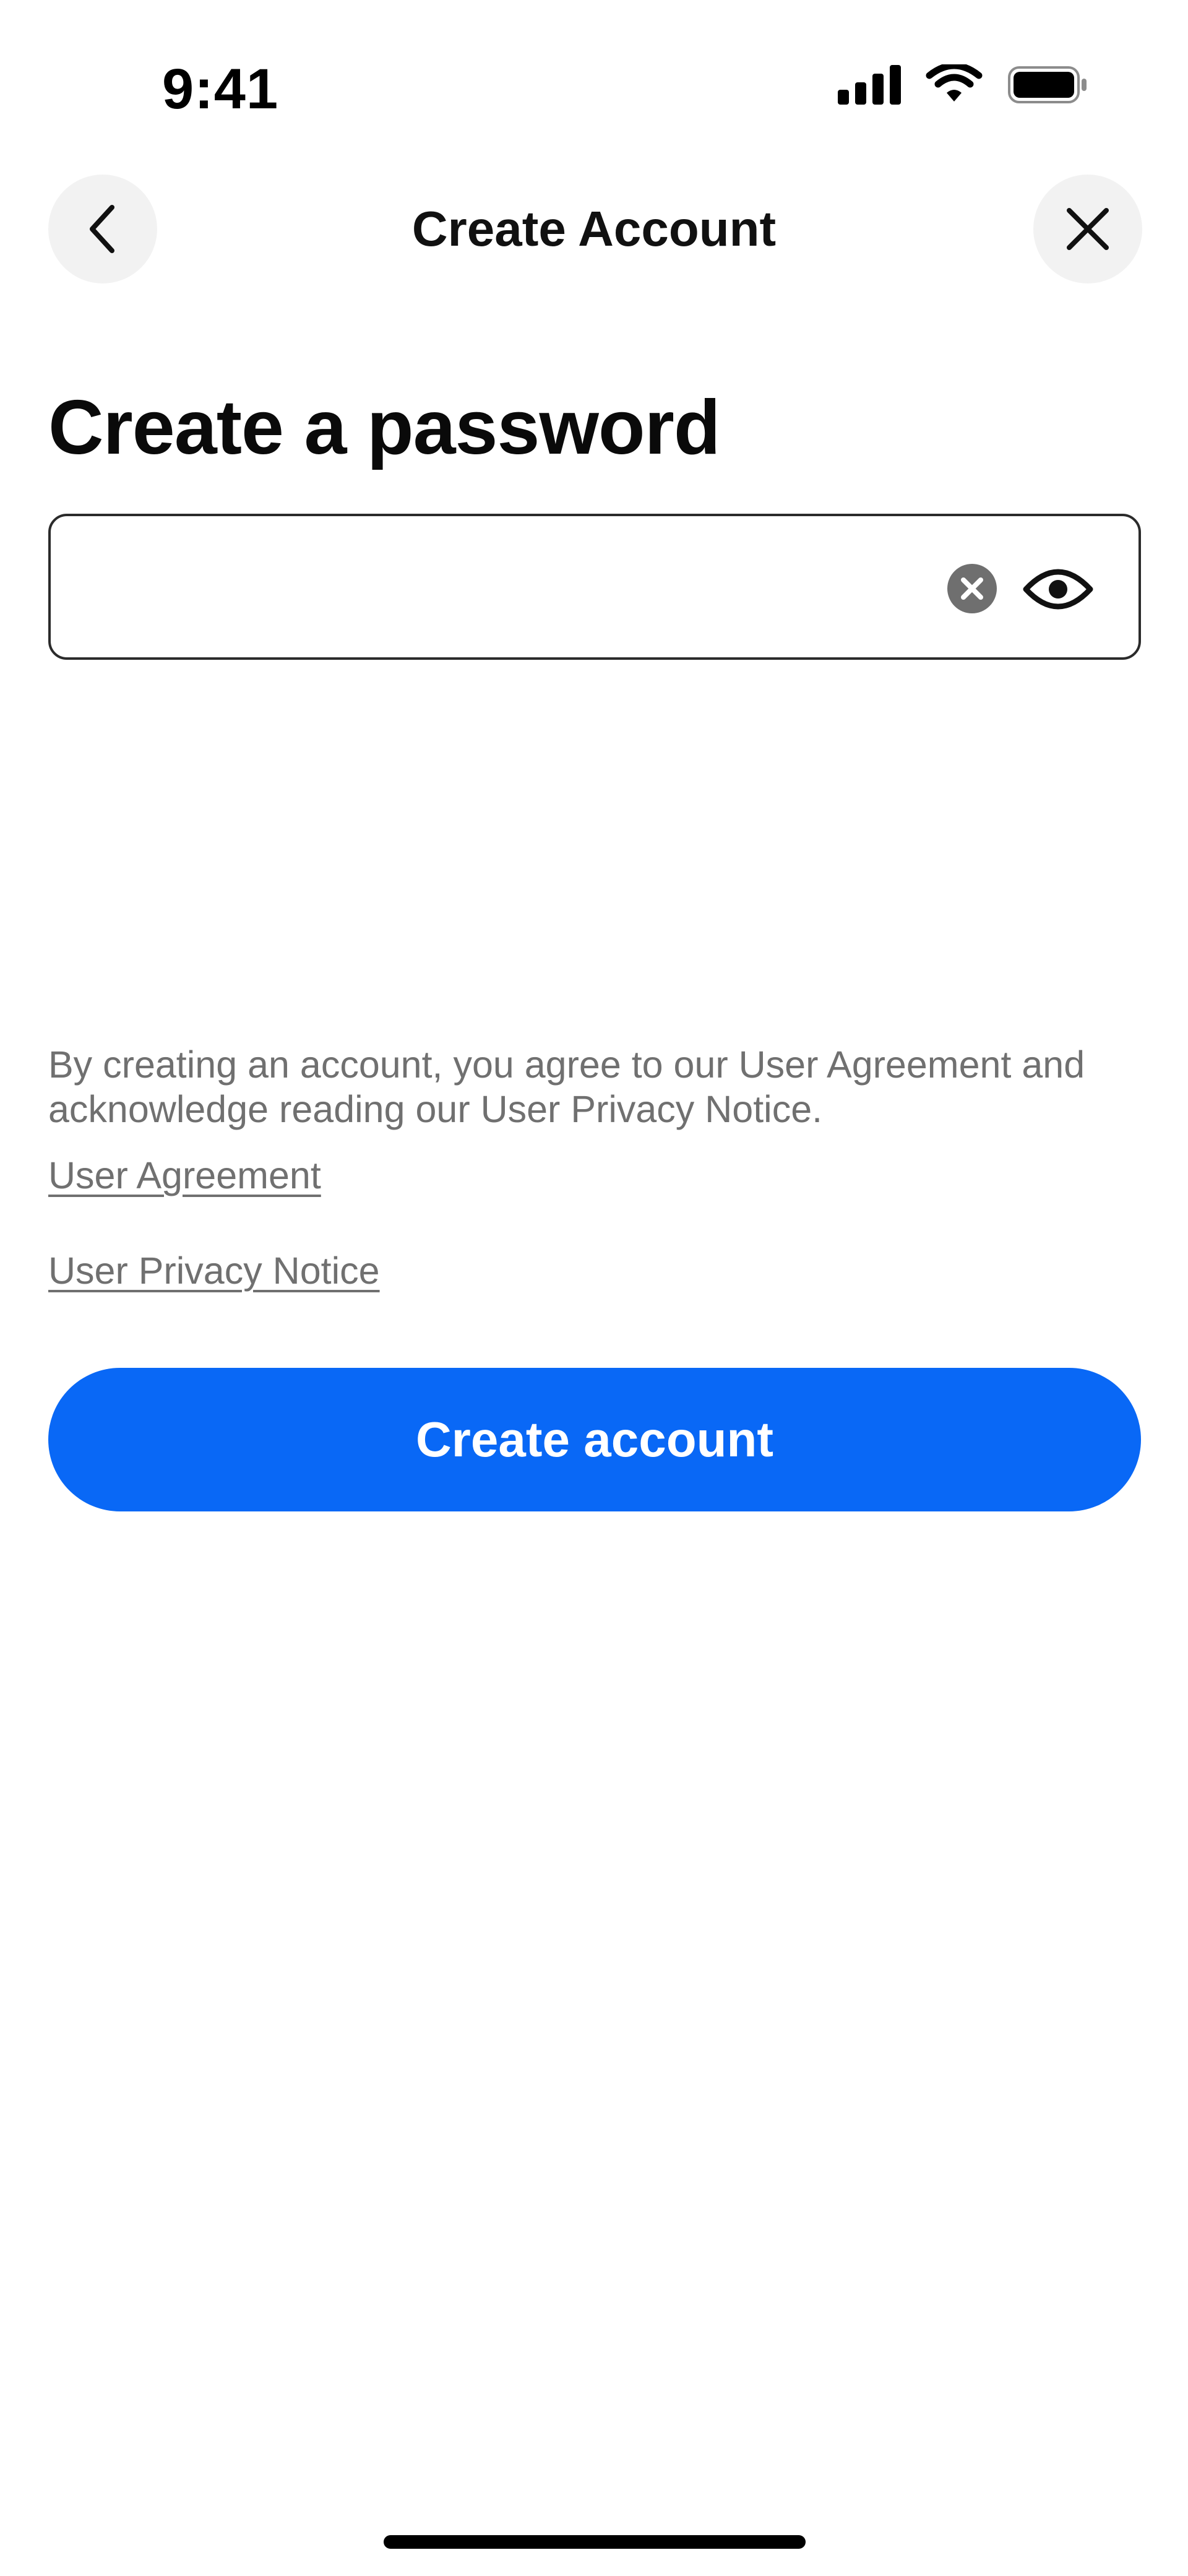 The image size is (1188, 2576). Describe the element at coordinates (221, 89) in the screenshot. I see `status-time: 9:41` at that location.